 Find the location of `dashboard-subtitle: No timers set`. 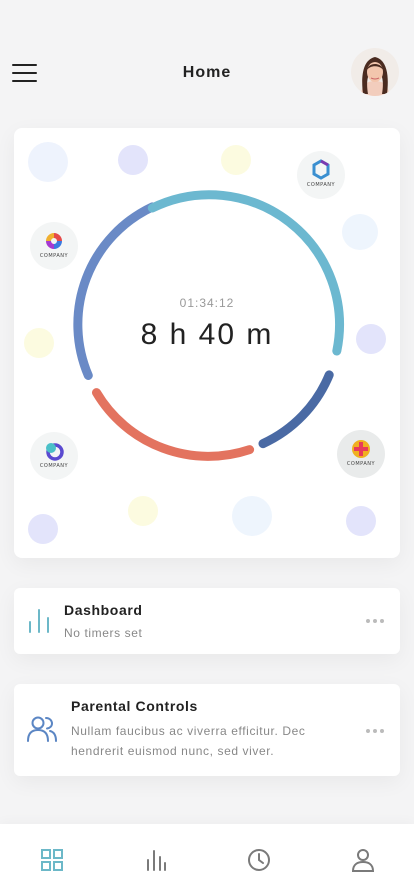

dashboard-subtitle: No timers set is located at coordinates (103, 633).